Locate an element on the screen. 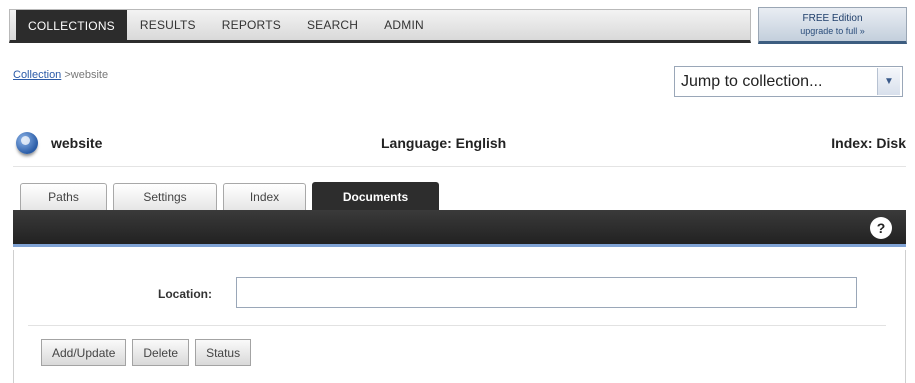  panel-header: ? is located at coordinates (459, 228).